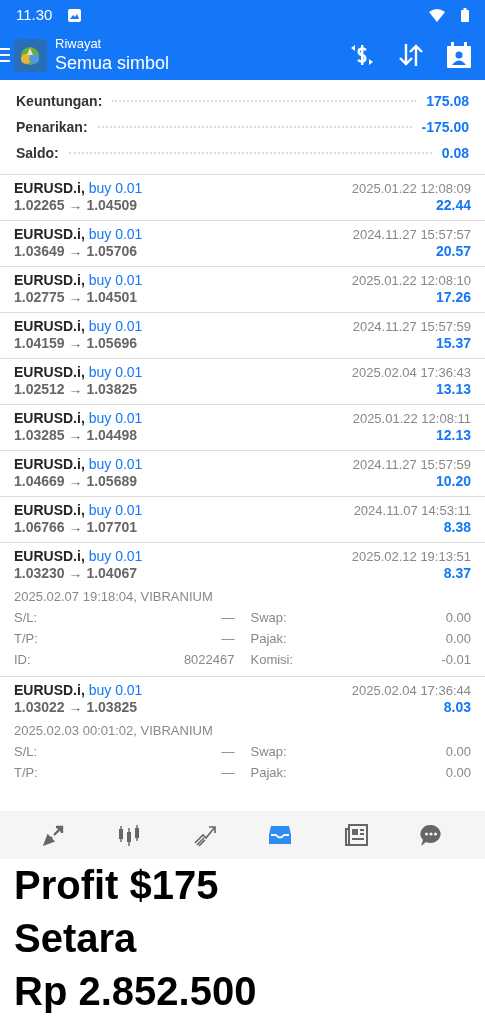 This screenshot has width=485, height=1024. I want to click on deal-profit: 15.37, so click(453, 343).